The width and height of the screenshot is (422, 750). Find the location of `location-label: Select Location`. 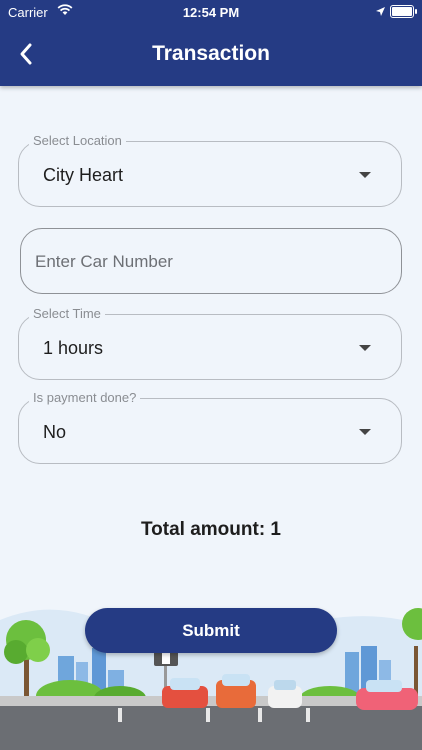

location-label: Select Location is located at coordinates (77, 140).